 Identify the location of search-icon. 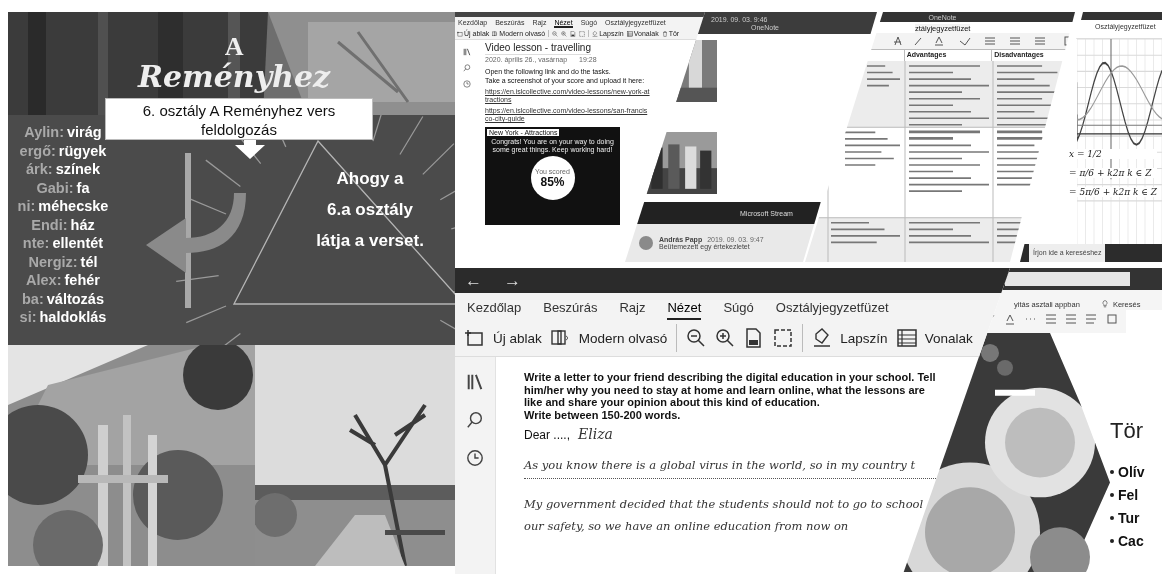
(475, 420).